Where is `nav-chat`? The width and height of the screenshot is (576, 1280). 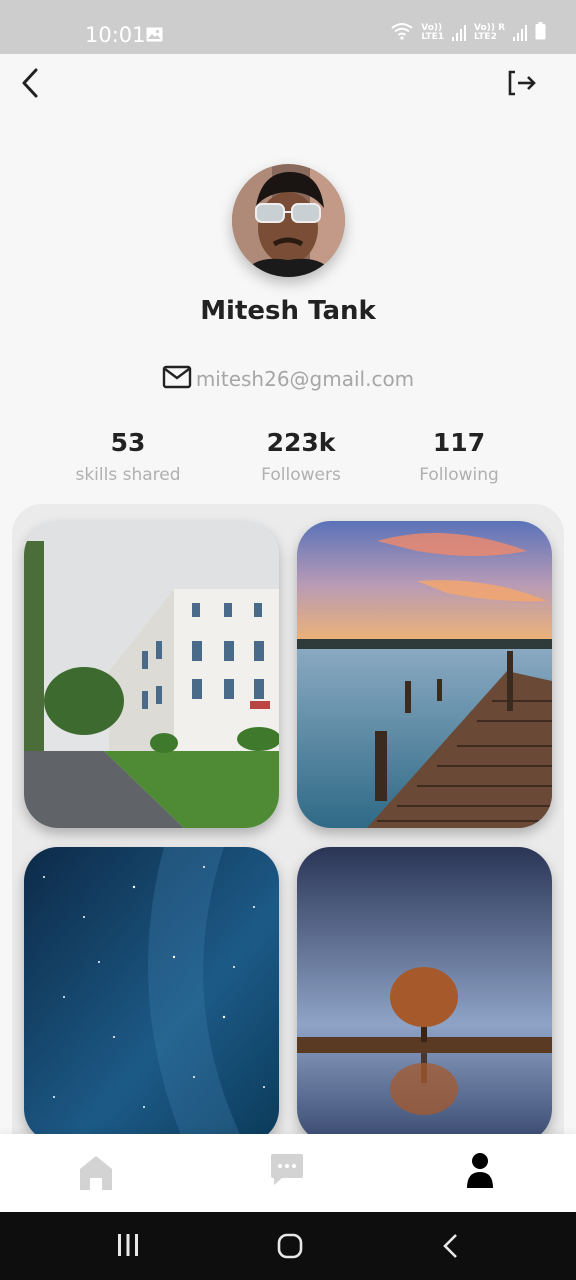 nav-chat is located at coordinates (288, 1172).